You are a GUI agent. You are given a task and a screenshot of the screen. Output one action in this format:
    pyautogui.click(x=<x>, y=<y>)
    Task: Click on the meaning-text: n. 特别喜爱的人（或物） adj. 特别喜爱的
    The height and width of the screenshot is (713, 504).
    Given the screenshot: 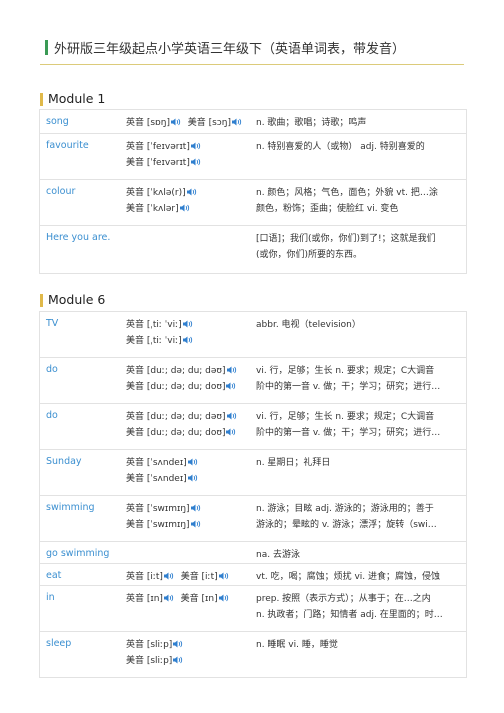 What is the action you would take?
    pyautogui.click(x=340, y=147)
    